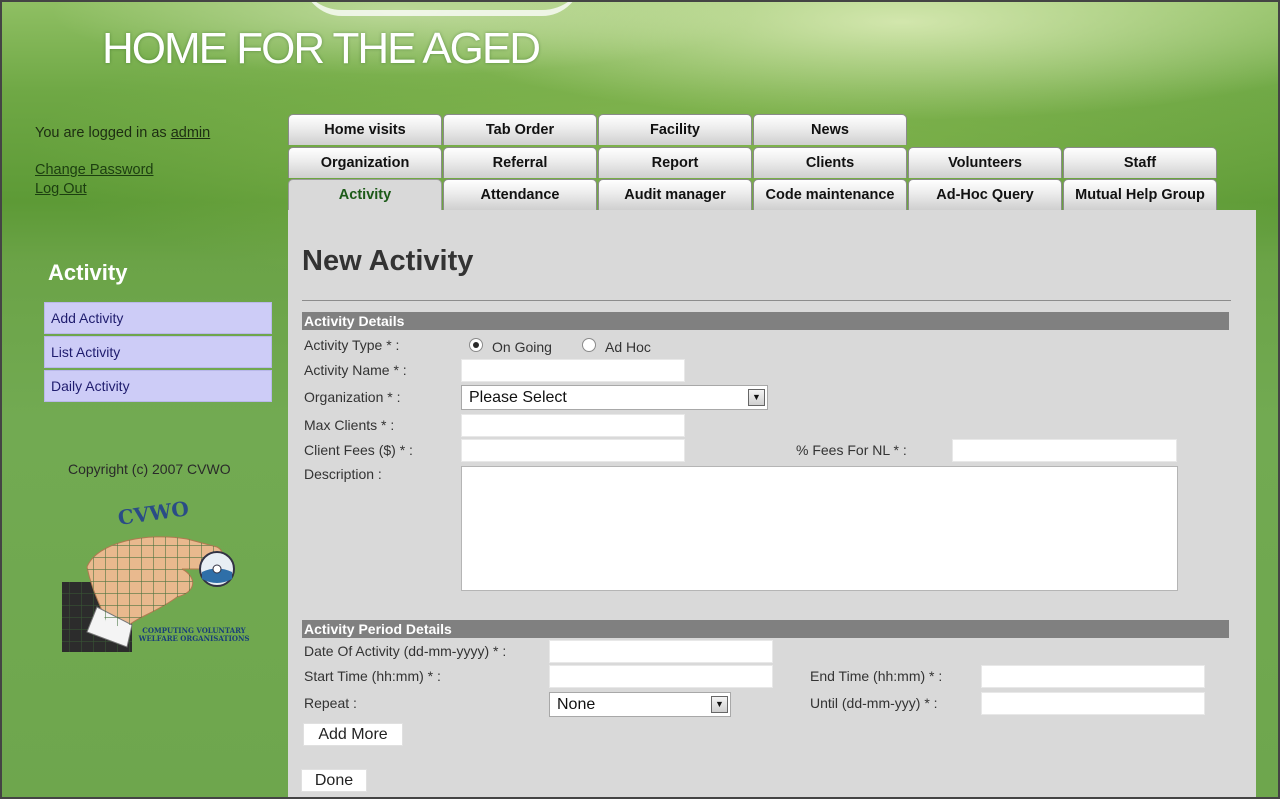  What do you see at coordinates (876, 676) in the screenshot?
I see `end-time-label: End Time (hh:mm) * :` at bounding box center [876, 676].